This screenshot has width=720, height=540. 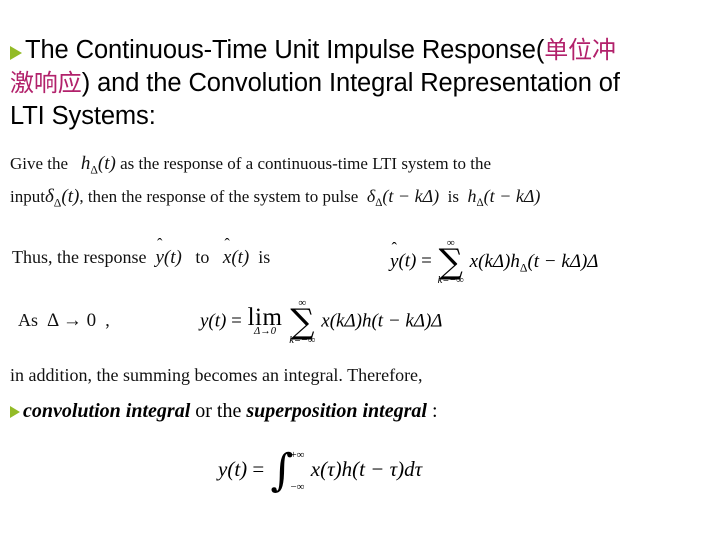 What do you see at coordinates (453, 196) in the screenshot?
I see `input-is: is` at bounding box center [453, 196].